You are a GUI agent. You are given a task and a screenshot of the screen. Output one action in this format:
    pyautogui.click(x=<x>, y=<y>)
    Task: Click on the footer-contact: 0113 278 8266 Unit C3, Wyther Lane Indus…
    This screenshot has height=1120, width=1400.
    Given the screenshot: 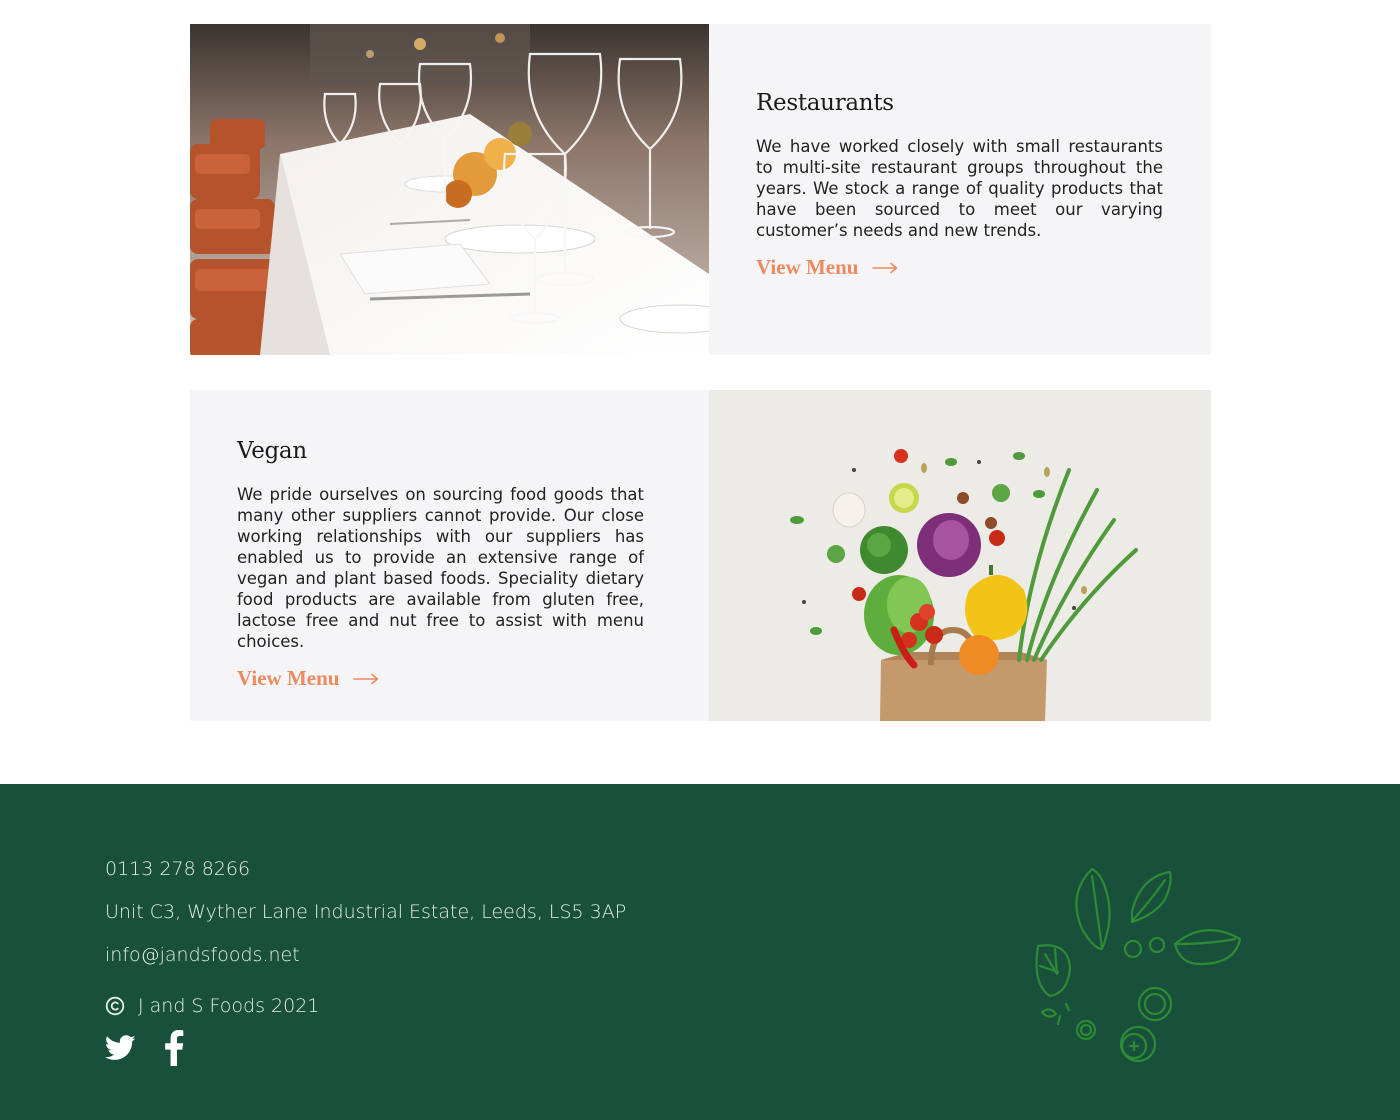 What is the action you would take?
    pyautogui.click(x=365, y=941)
    